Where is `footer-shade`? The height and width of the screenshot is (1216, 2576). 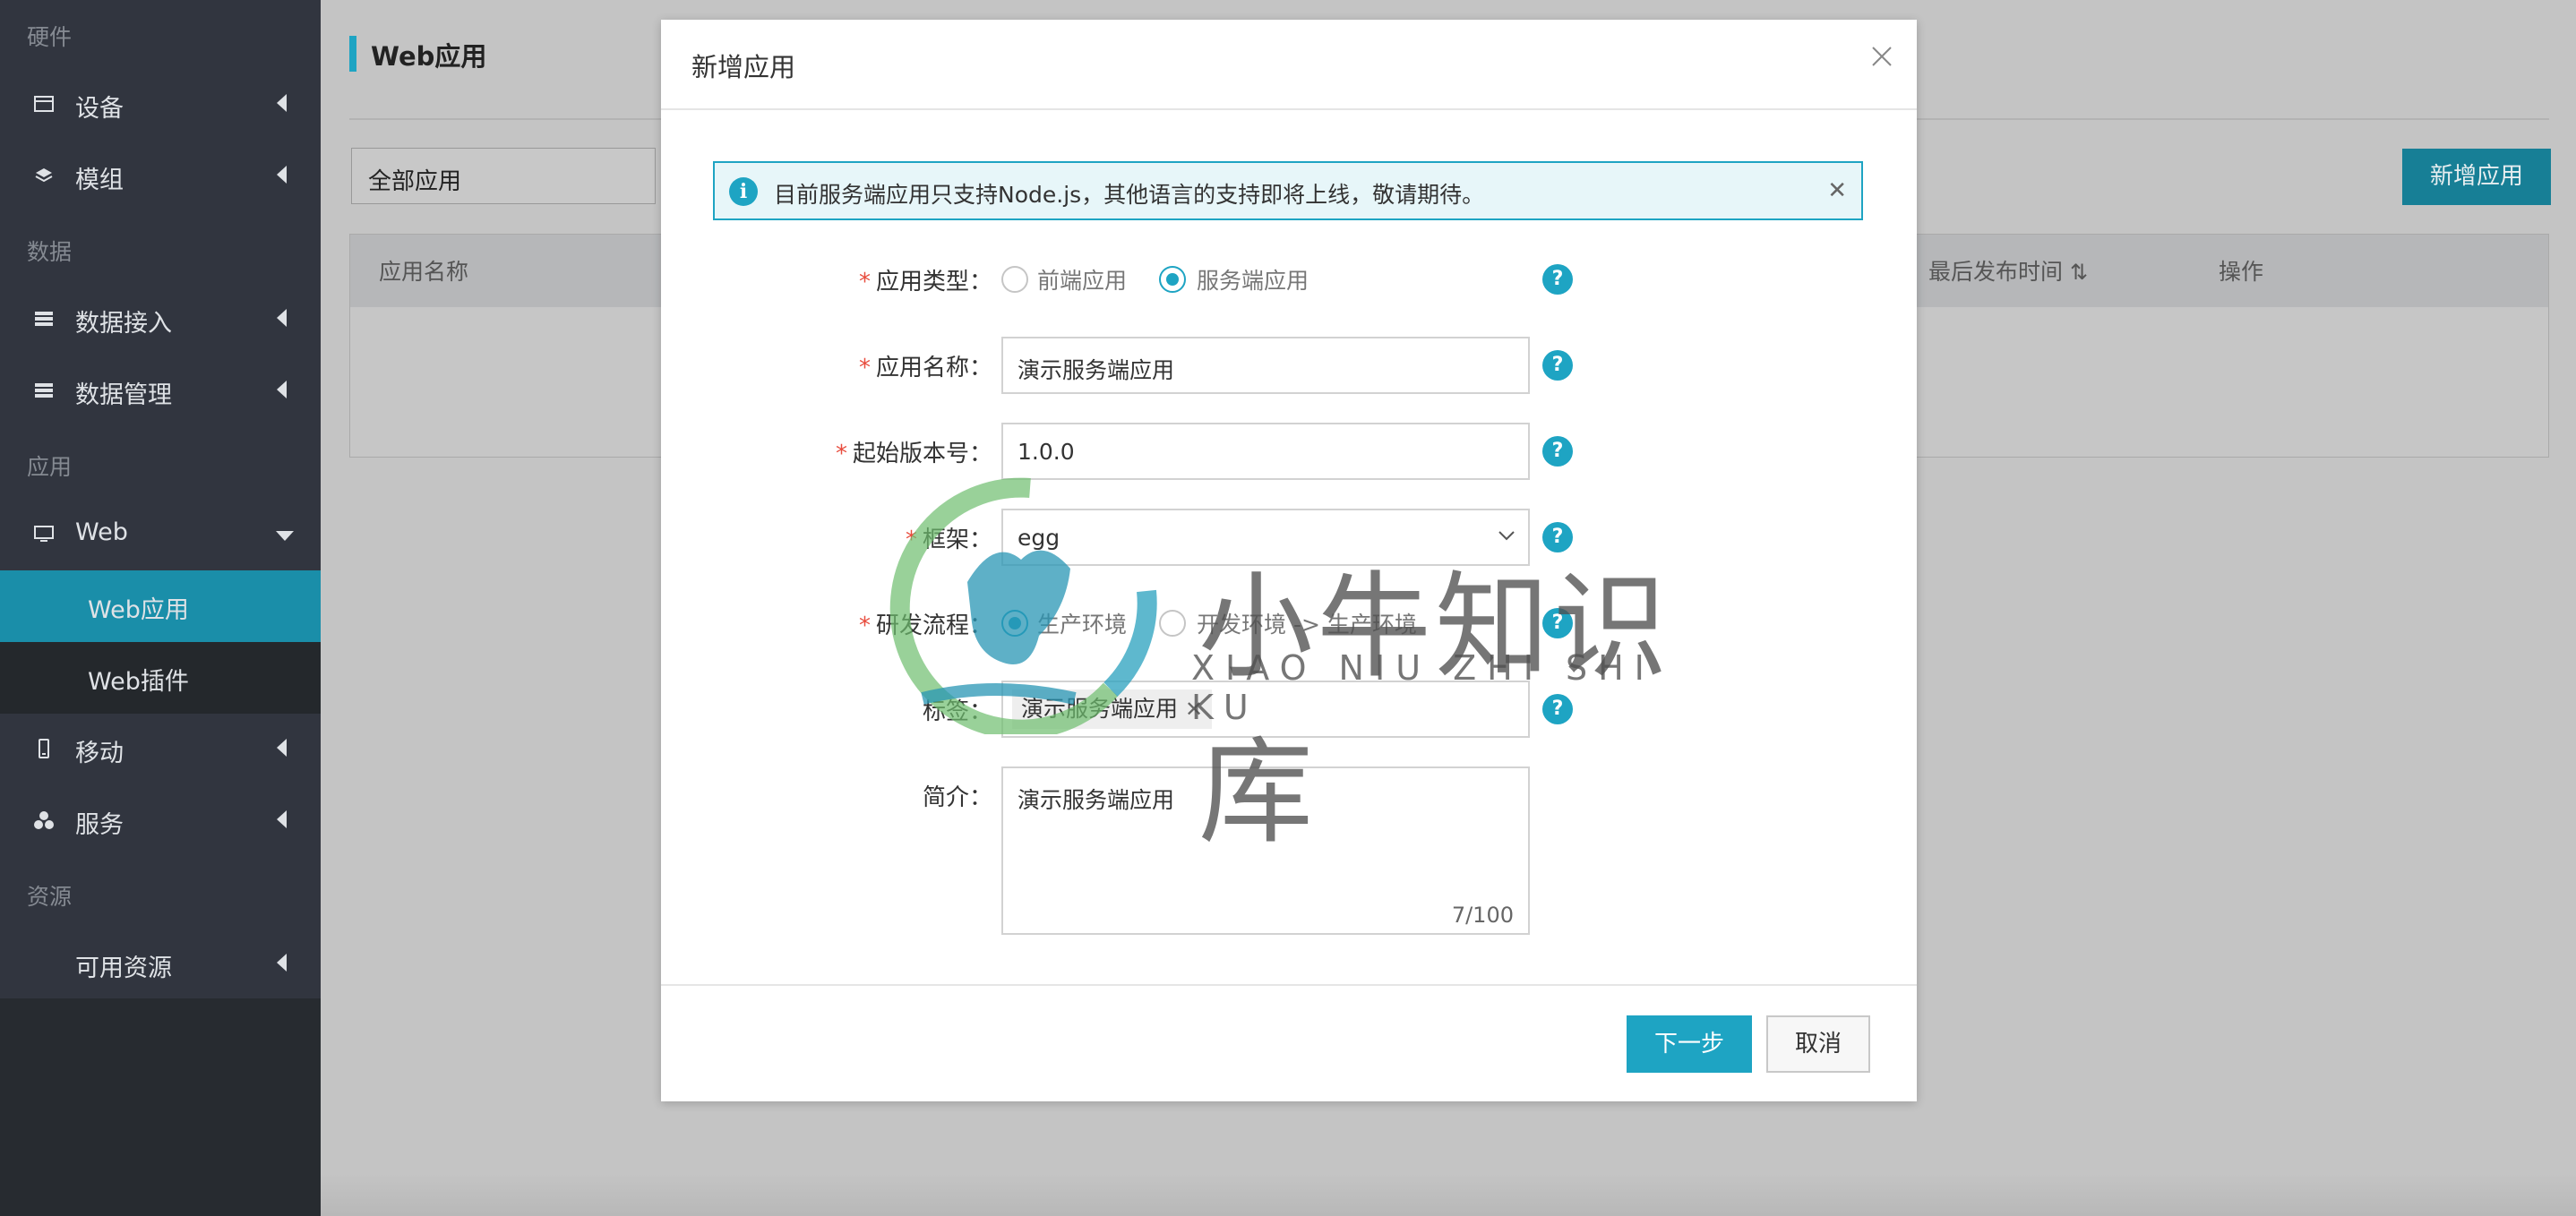
footer-shade is located at coordinates (1448, 1194).